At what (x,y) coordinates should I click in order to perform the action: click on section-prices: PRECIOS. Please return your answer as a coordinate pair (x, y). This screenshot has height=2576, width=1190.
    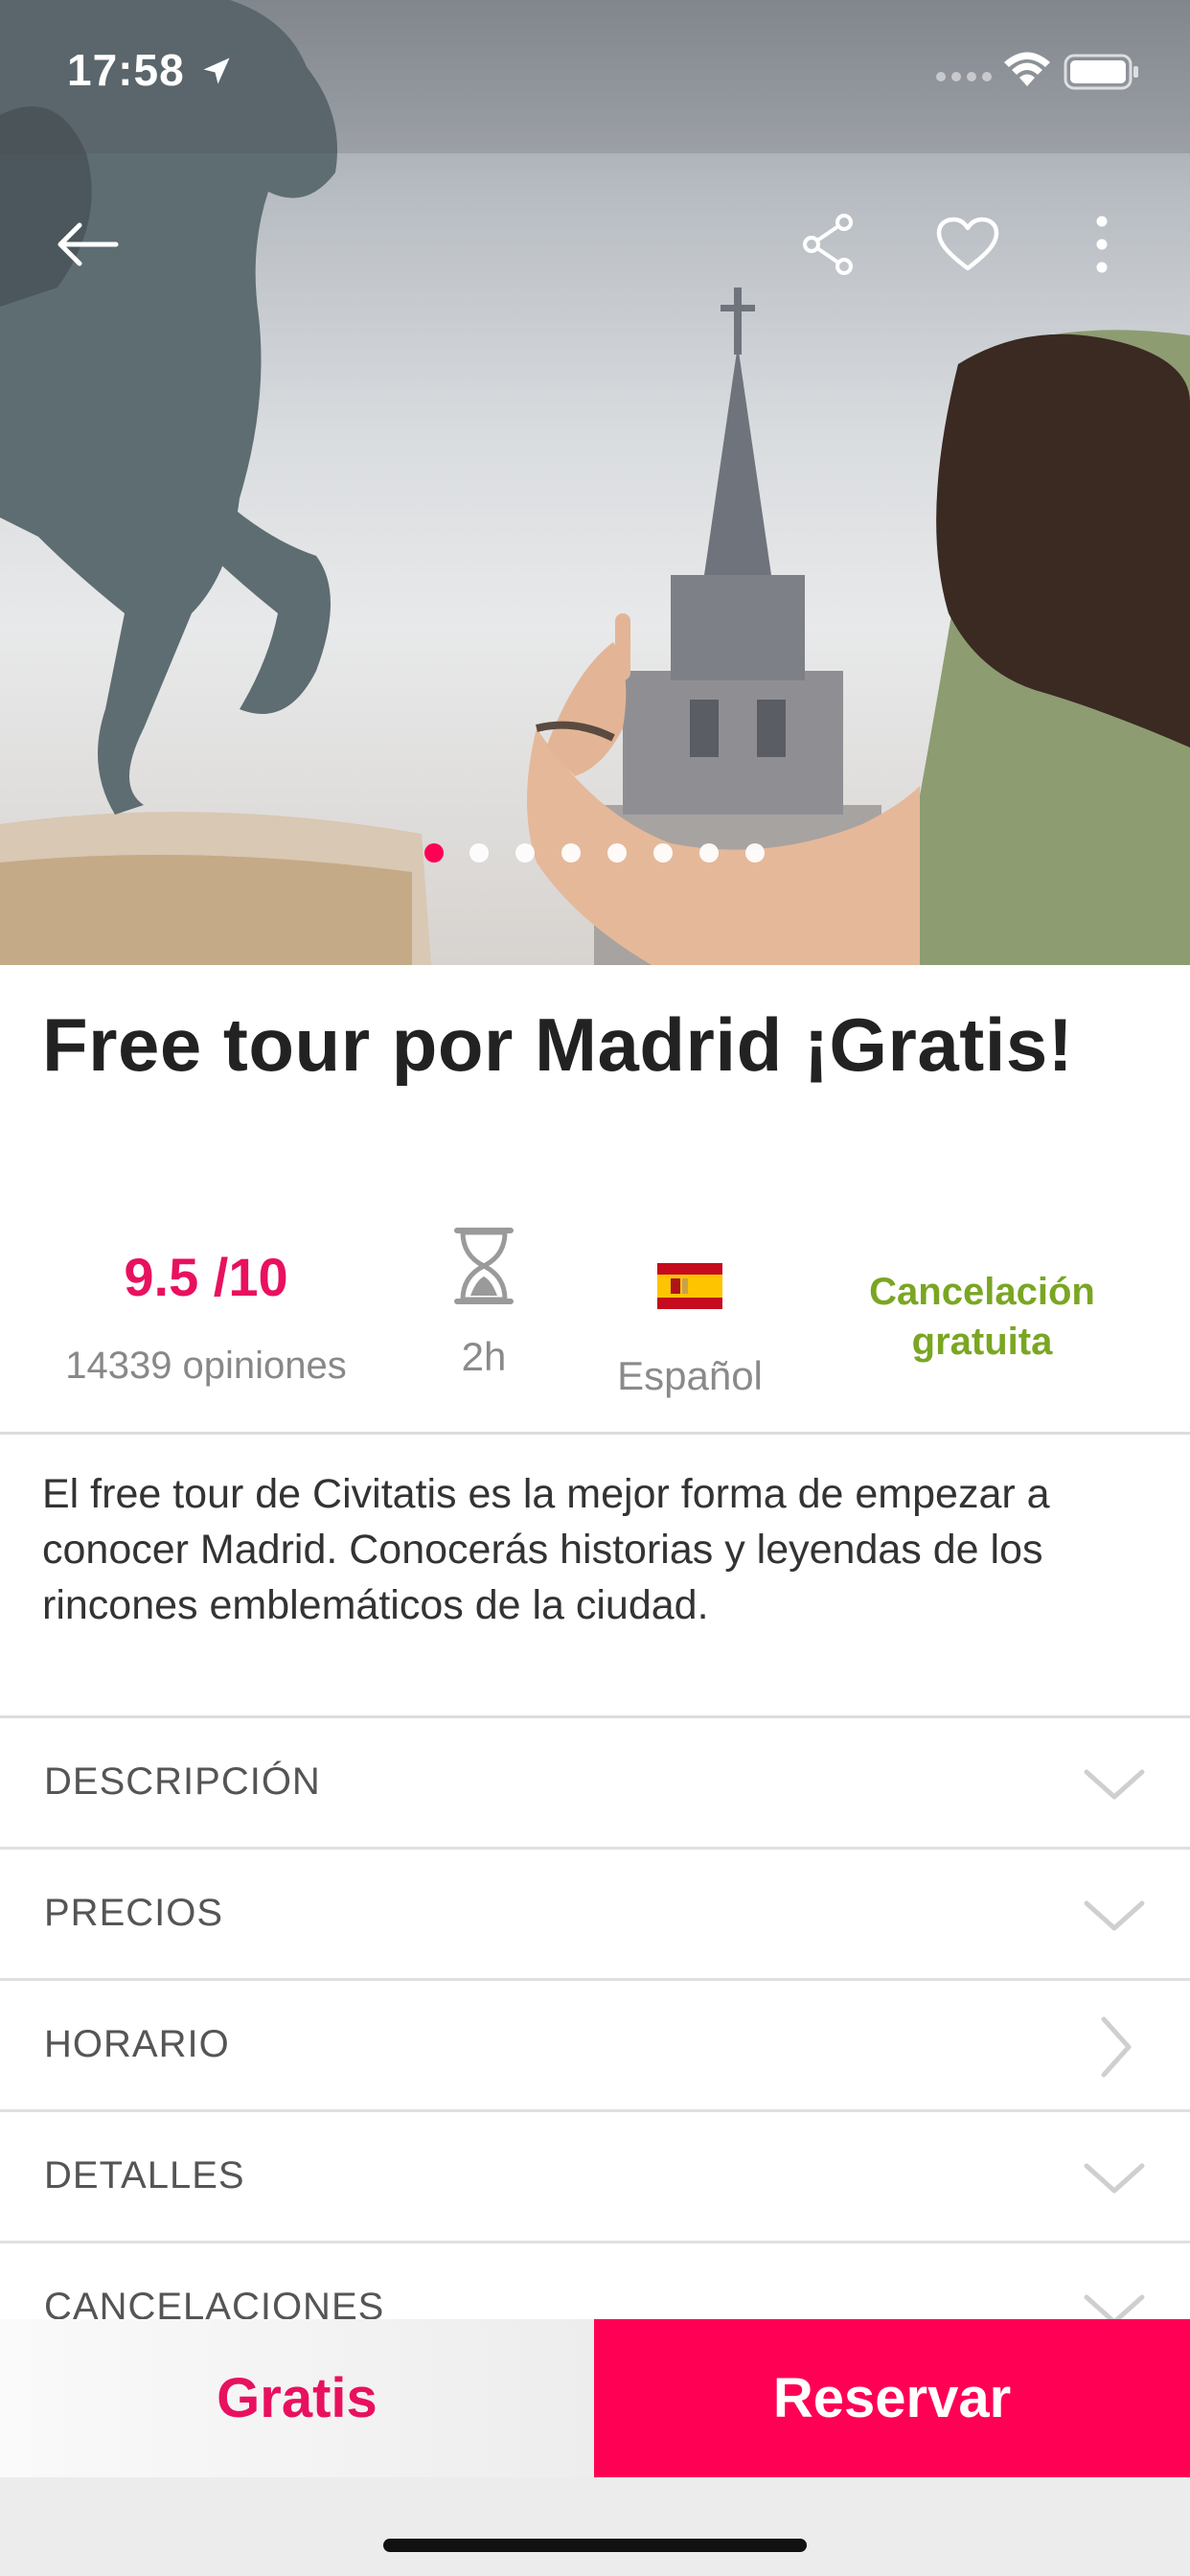
    Looking at the image, I should click on (595, 1915).